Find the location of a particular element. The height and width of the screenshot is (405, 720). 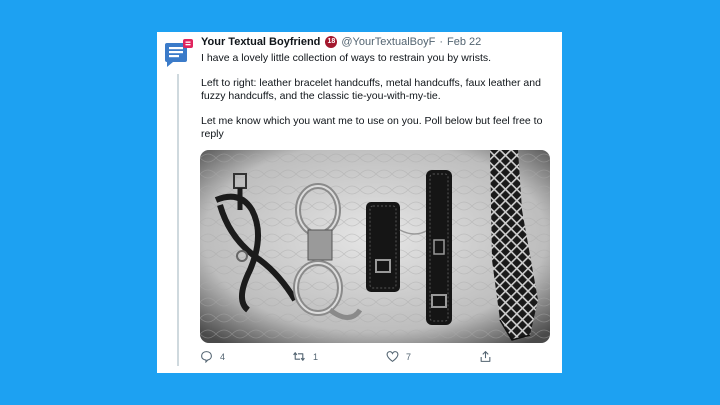

retweet-count: 1 is located at coordinates (316, 356).